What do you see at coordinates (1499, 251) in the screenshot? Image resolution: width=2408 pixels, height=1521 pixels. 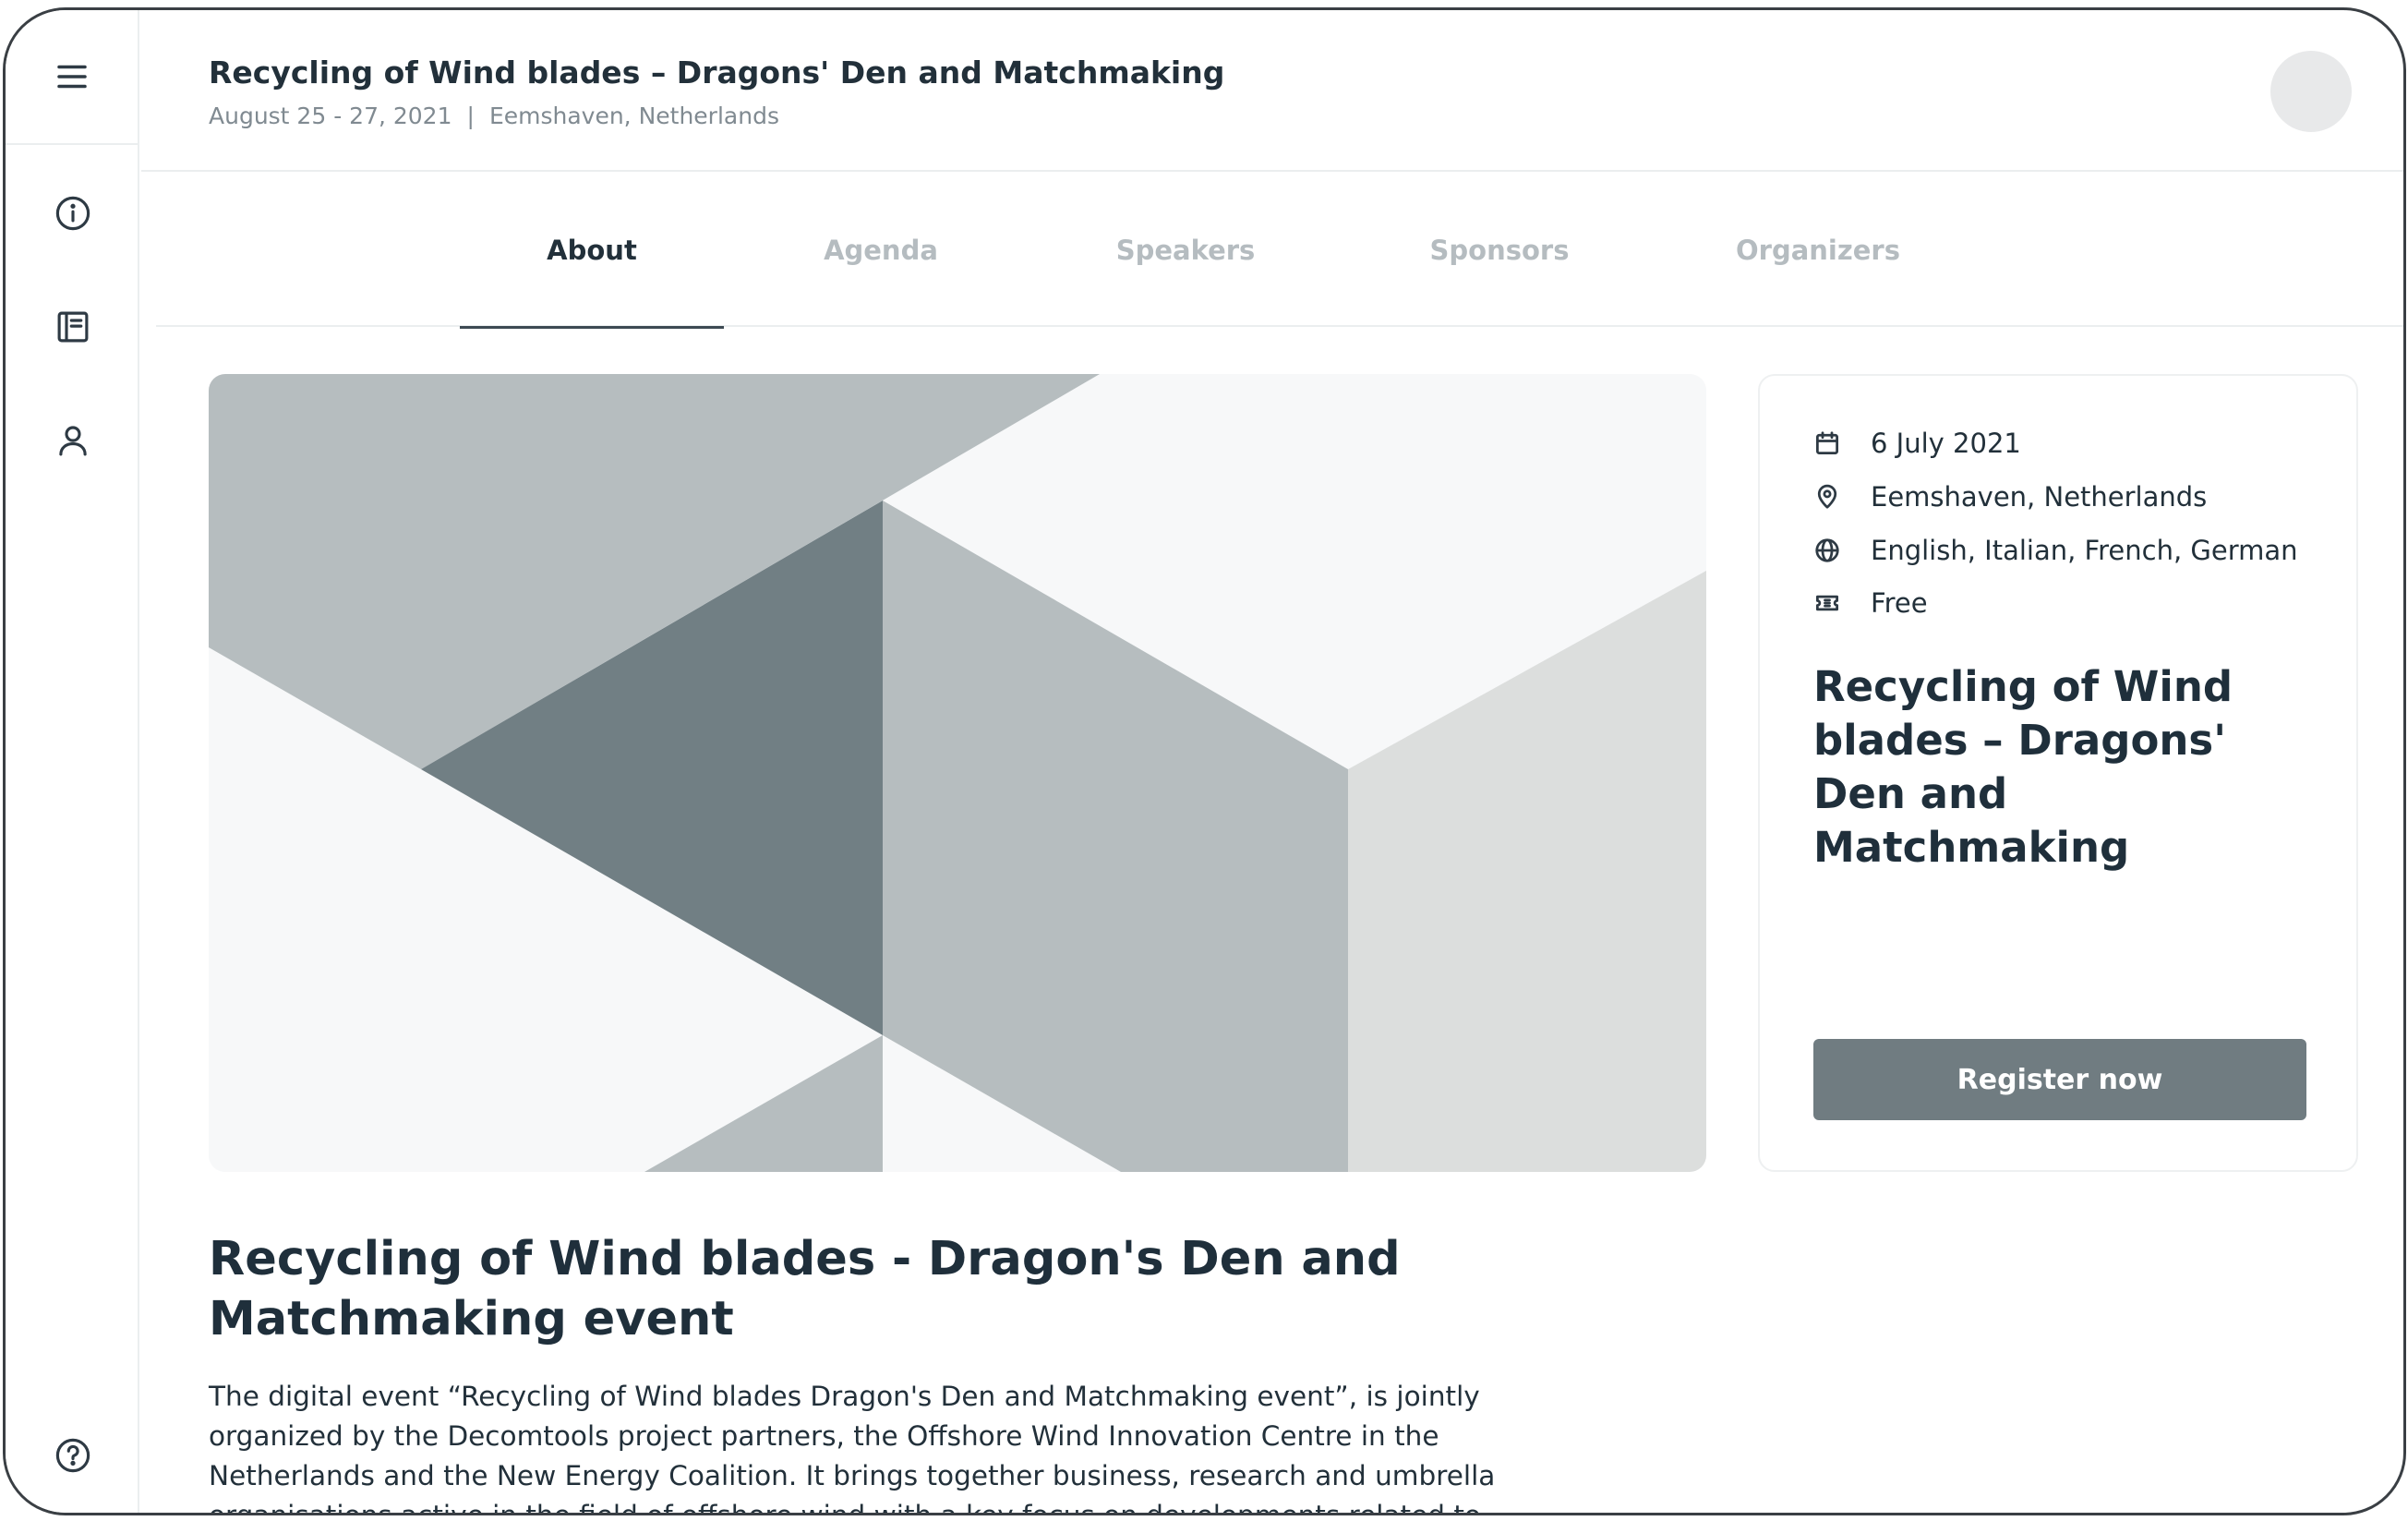 I see `tab-sponsors: Sponsors` at bounding box center [1499, 251].